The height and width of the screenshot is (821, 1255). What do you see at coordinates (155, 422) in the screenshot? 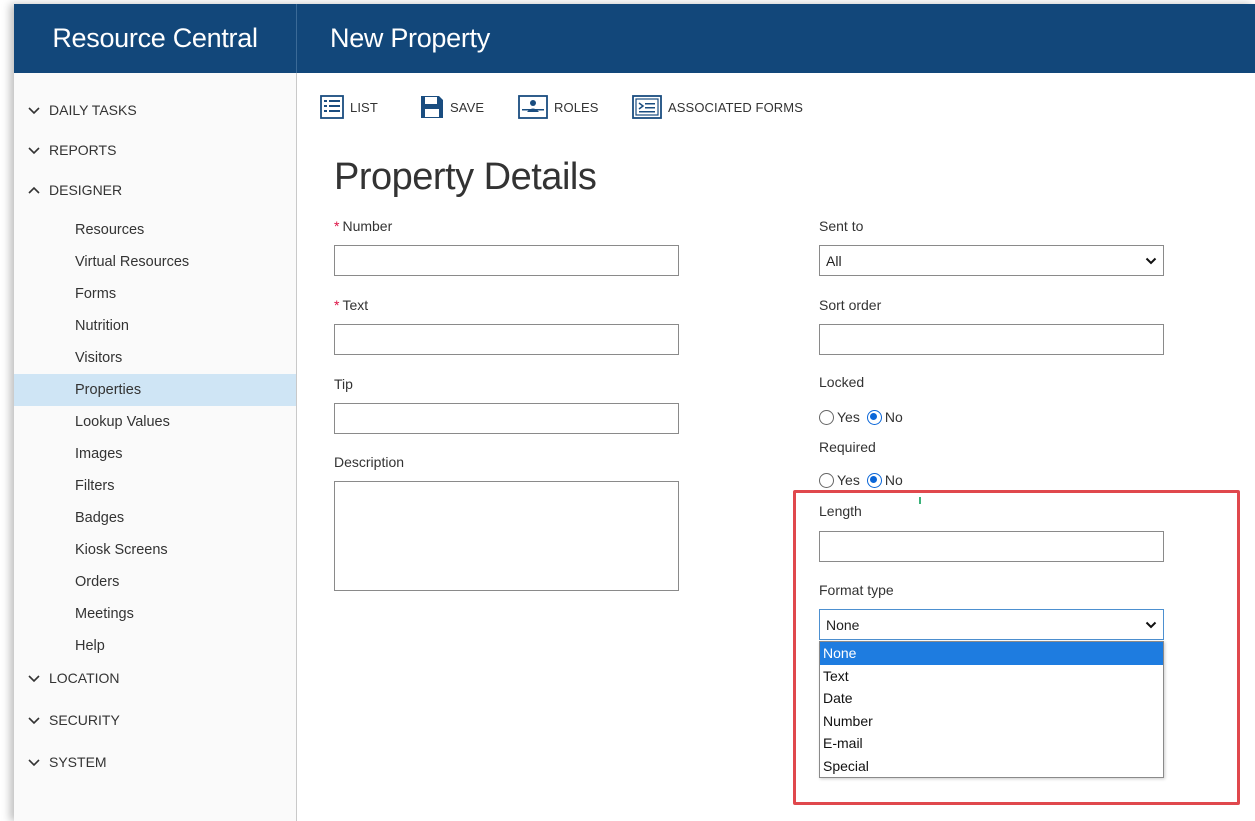
I see `sidebar-item-lookup-values: Lookup Values` at bounding box center [155, 422].